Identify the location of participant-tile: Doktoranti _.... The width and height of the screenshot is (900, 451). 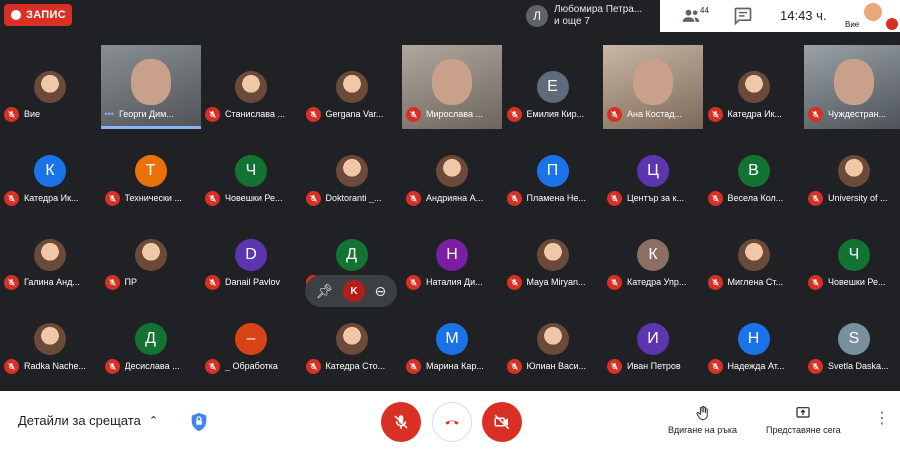
(352, 171).